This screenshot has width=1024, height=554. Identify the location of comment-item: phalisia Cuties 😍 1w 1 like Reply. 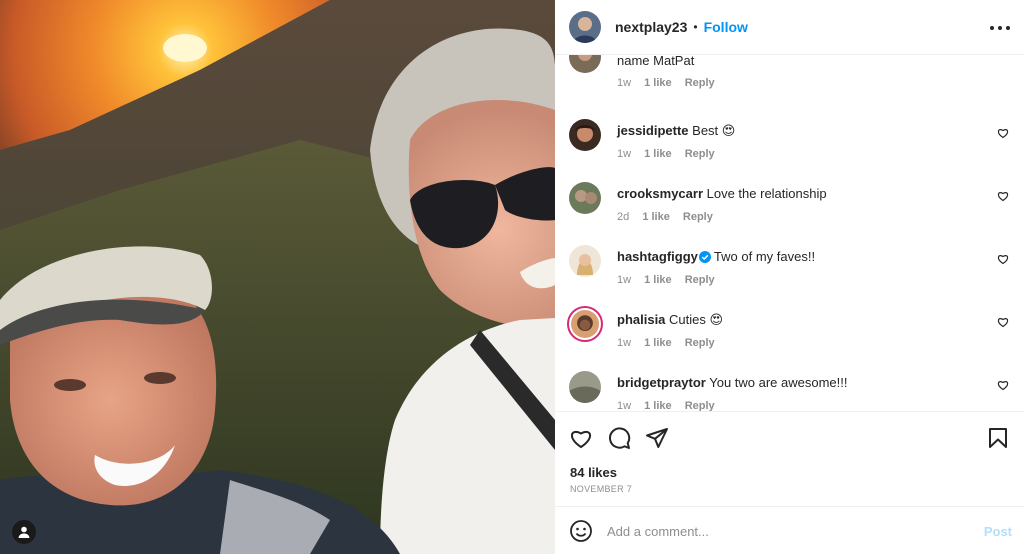
(788, 337).